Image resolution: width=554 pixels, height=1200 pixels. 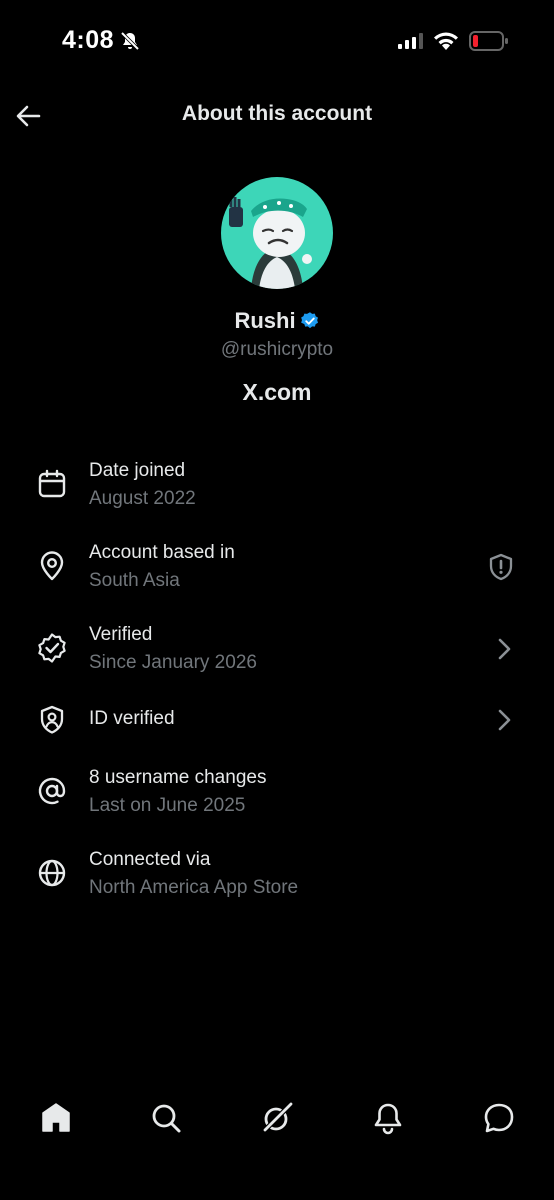 What do you see at coordinates (88, 40) in the screenshot?
I see `status-time: 4:08` at bounding box center [88, 40].